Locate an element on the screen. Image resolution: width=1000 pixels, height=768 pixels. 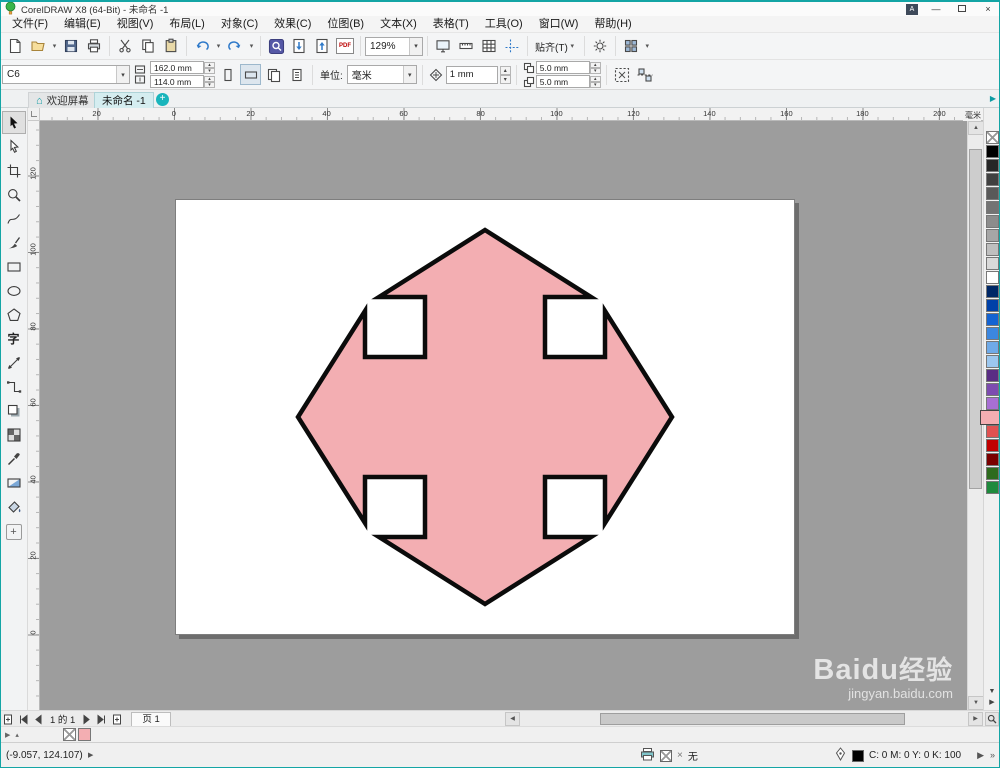
show-guidelines-button is located at coordinates (512, 46).